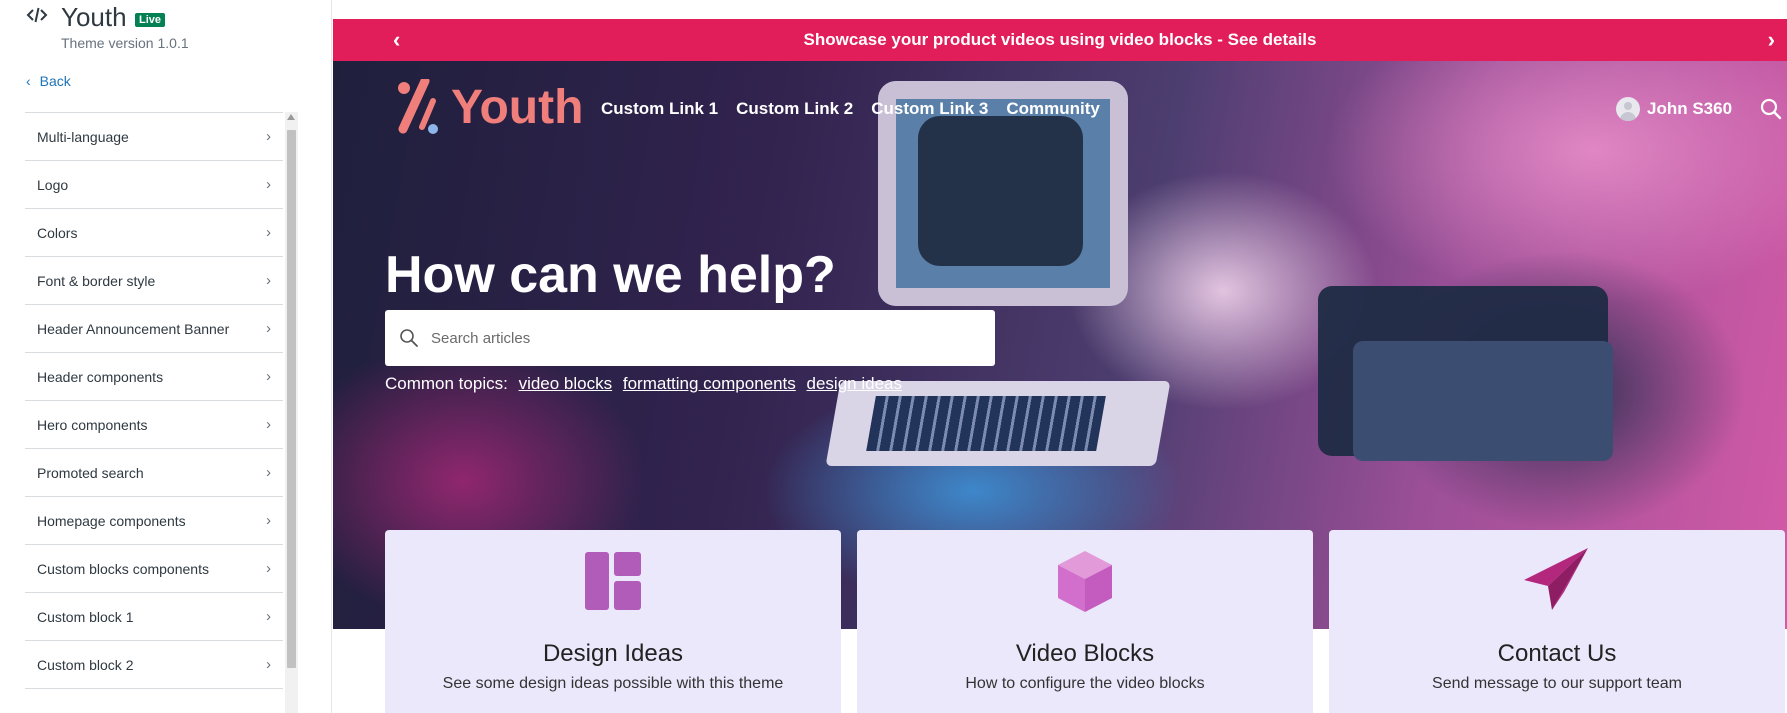  Describe the element at coordinates (701, 338) in the screenshot. I see `search-input` at that location.